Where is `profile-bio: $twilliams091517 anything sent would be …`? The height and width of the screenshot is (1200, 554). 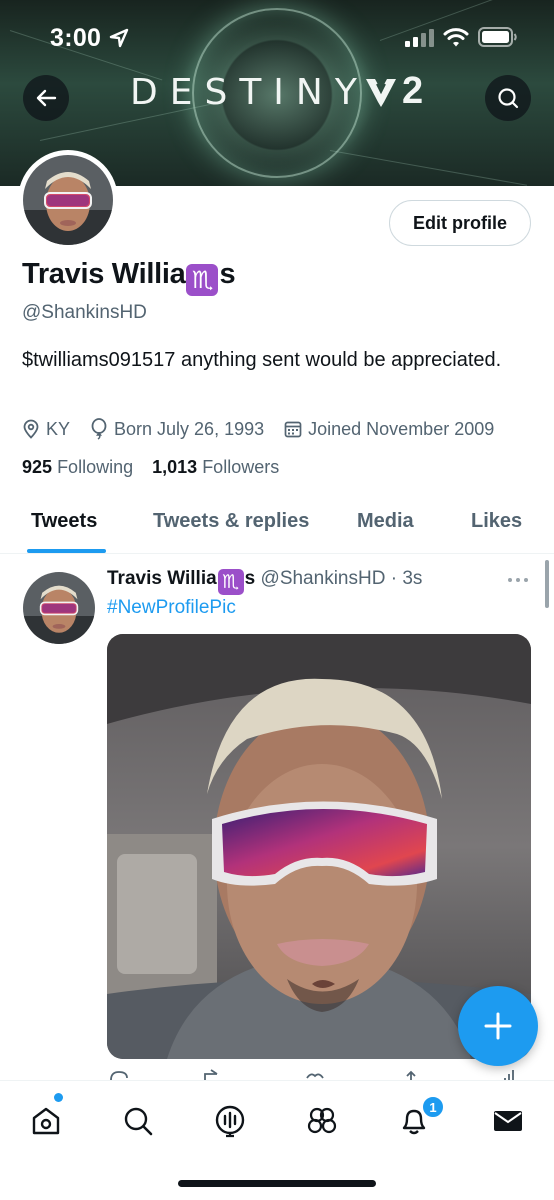 profile-bio: $twilliams091517 anything sent would be … is located at coordinates (262, 360).